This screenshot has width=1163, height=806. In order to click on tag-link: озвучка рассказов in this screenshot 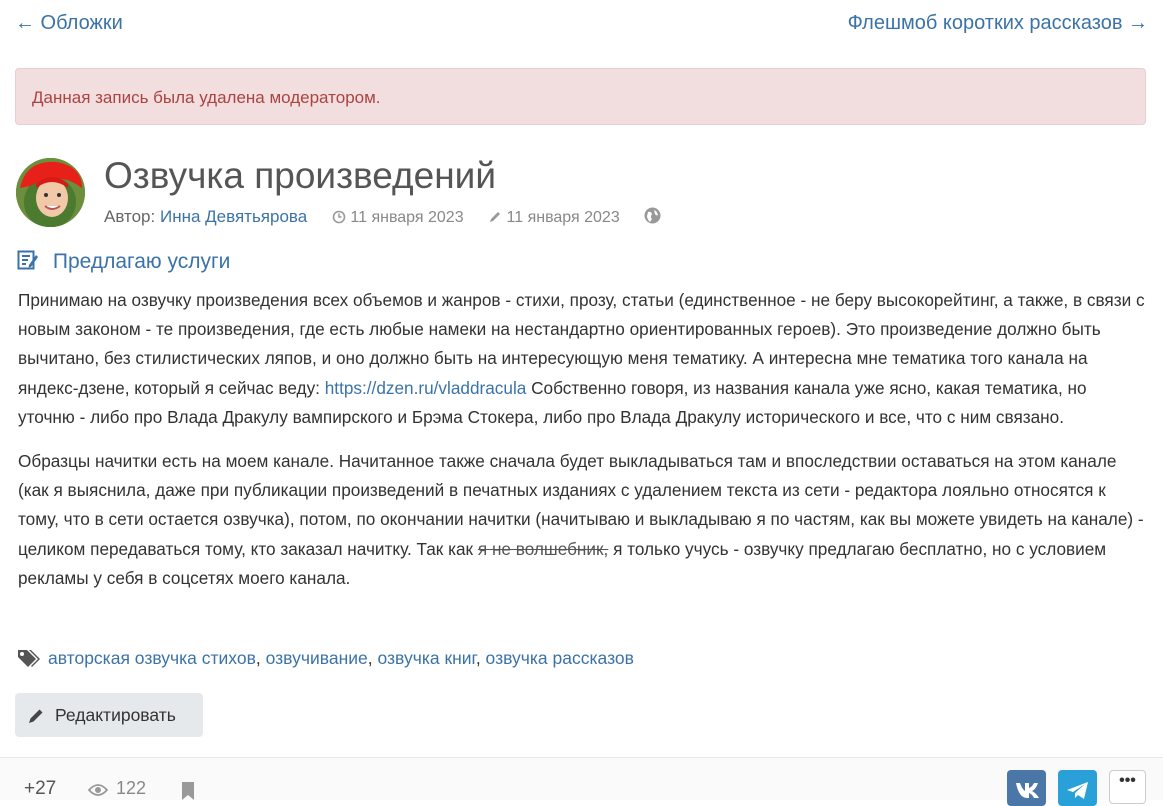, I will do `click(560, 658)`.